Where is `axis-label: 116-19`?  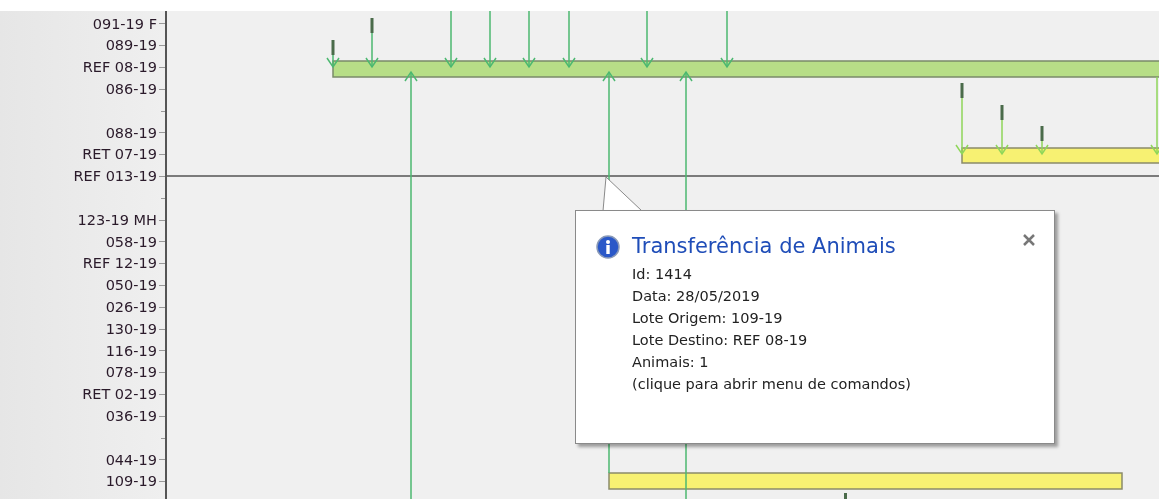 axis-label: 116-19 is located at coordinates (131, 351).